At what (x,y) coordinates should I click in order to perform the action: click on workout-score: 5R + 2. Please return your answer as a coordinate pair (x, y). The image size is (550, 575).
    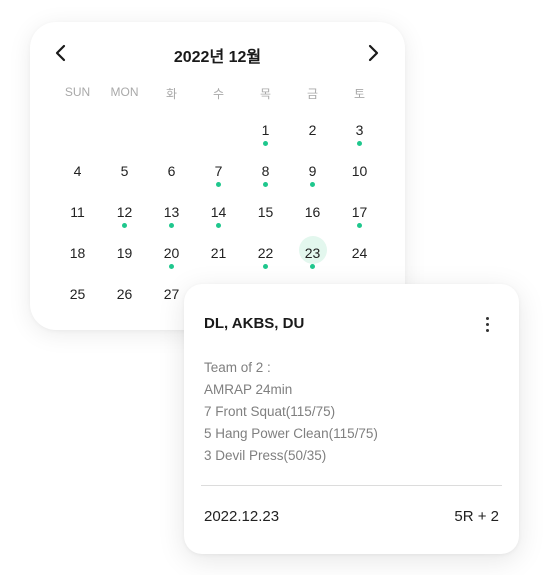
    Looking at the image, I should click on (476, 516).